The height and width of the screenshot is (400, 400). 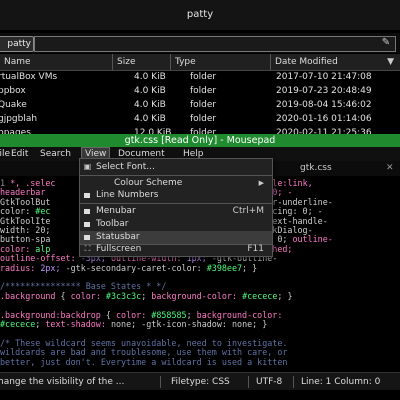 I want to click on menu-item-label: Fullscreen, so click(x=119, y=249).